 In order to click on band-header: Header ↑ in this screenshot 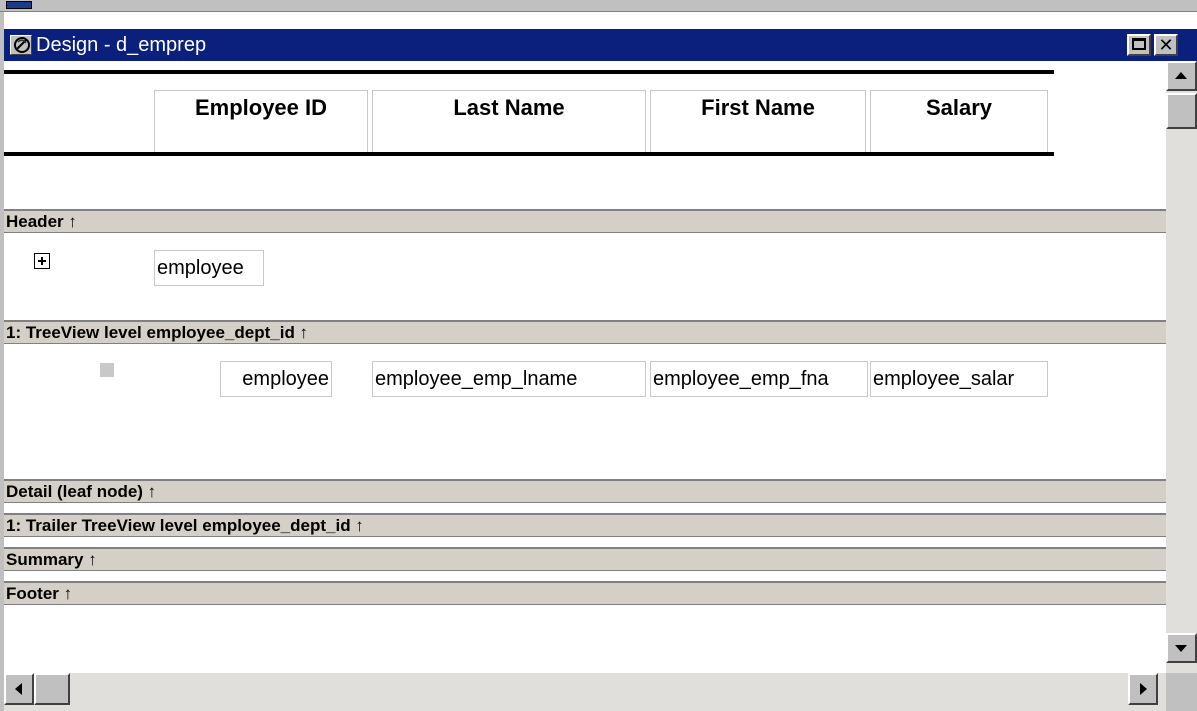, I will do `click(585, 221)`.